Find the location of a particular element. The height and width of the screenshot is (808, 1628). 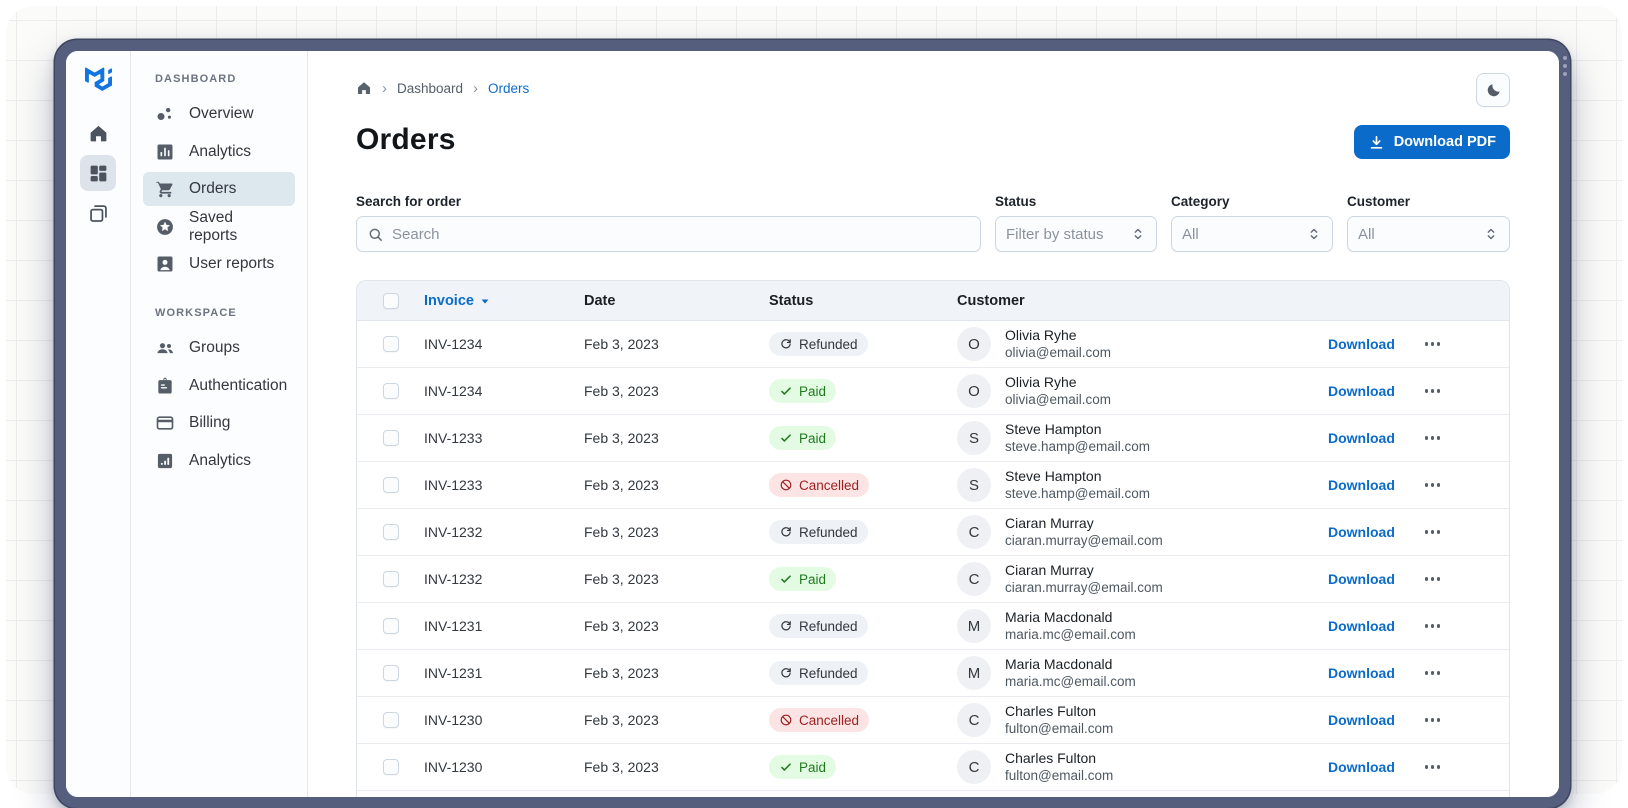

customer-email: ciaran.murray@email.com is located at coordinates (1084, 588).